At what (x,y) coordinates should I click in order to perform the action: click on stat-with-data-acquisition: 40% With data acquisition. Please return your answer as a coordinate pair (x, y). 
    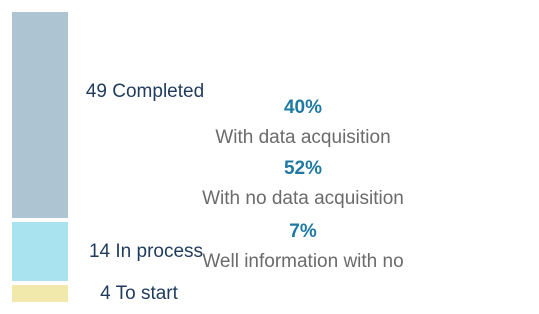
    Looking at the image, I should click on (303, 123).